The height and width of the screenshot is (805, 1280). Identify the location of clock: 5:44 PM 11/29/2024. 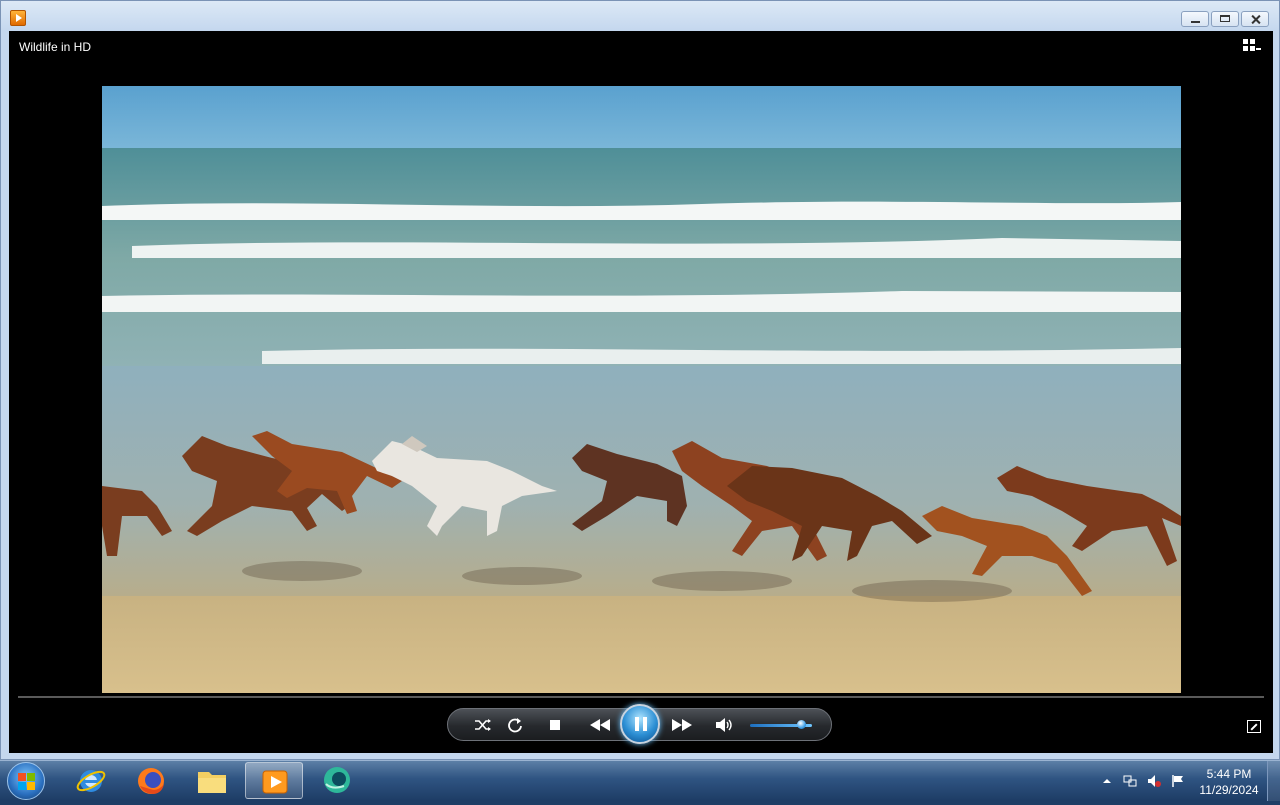
(1229, 782).